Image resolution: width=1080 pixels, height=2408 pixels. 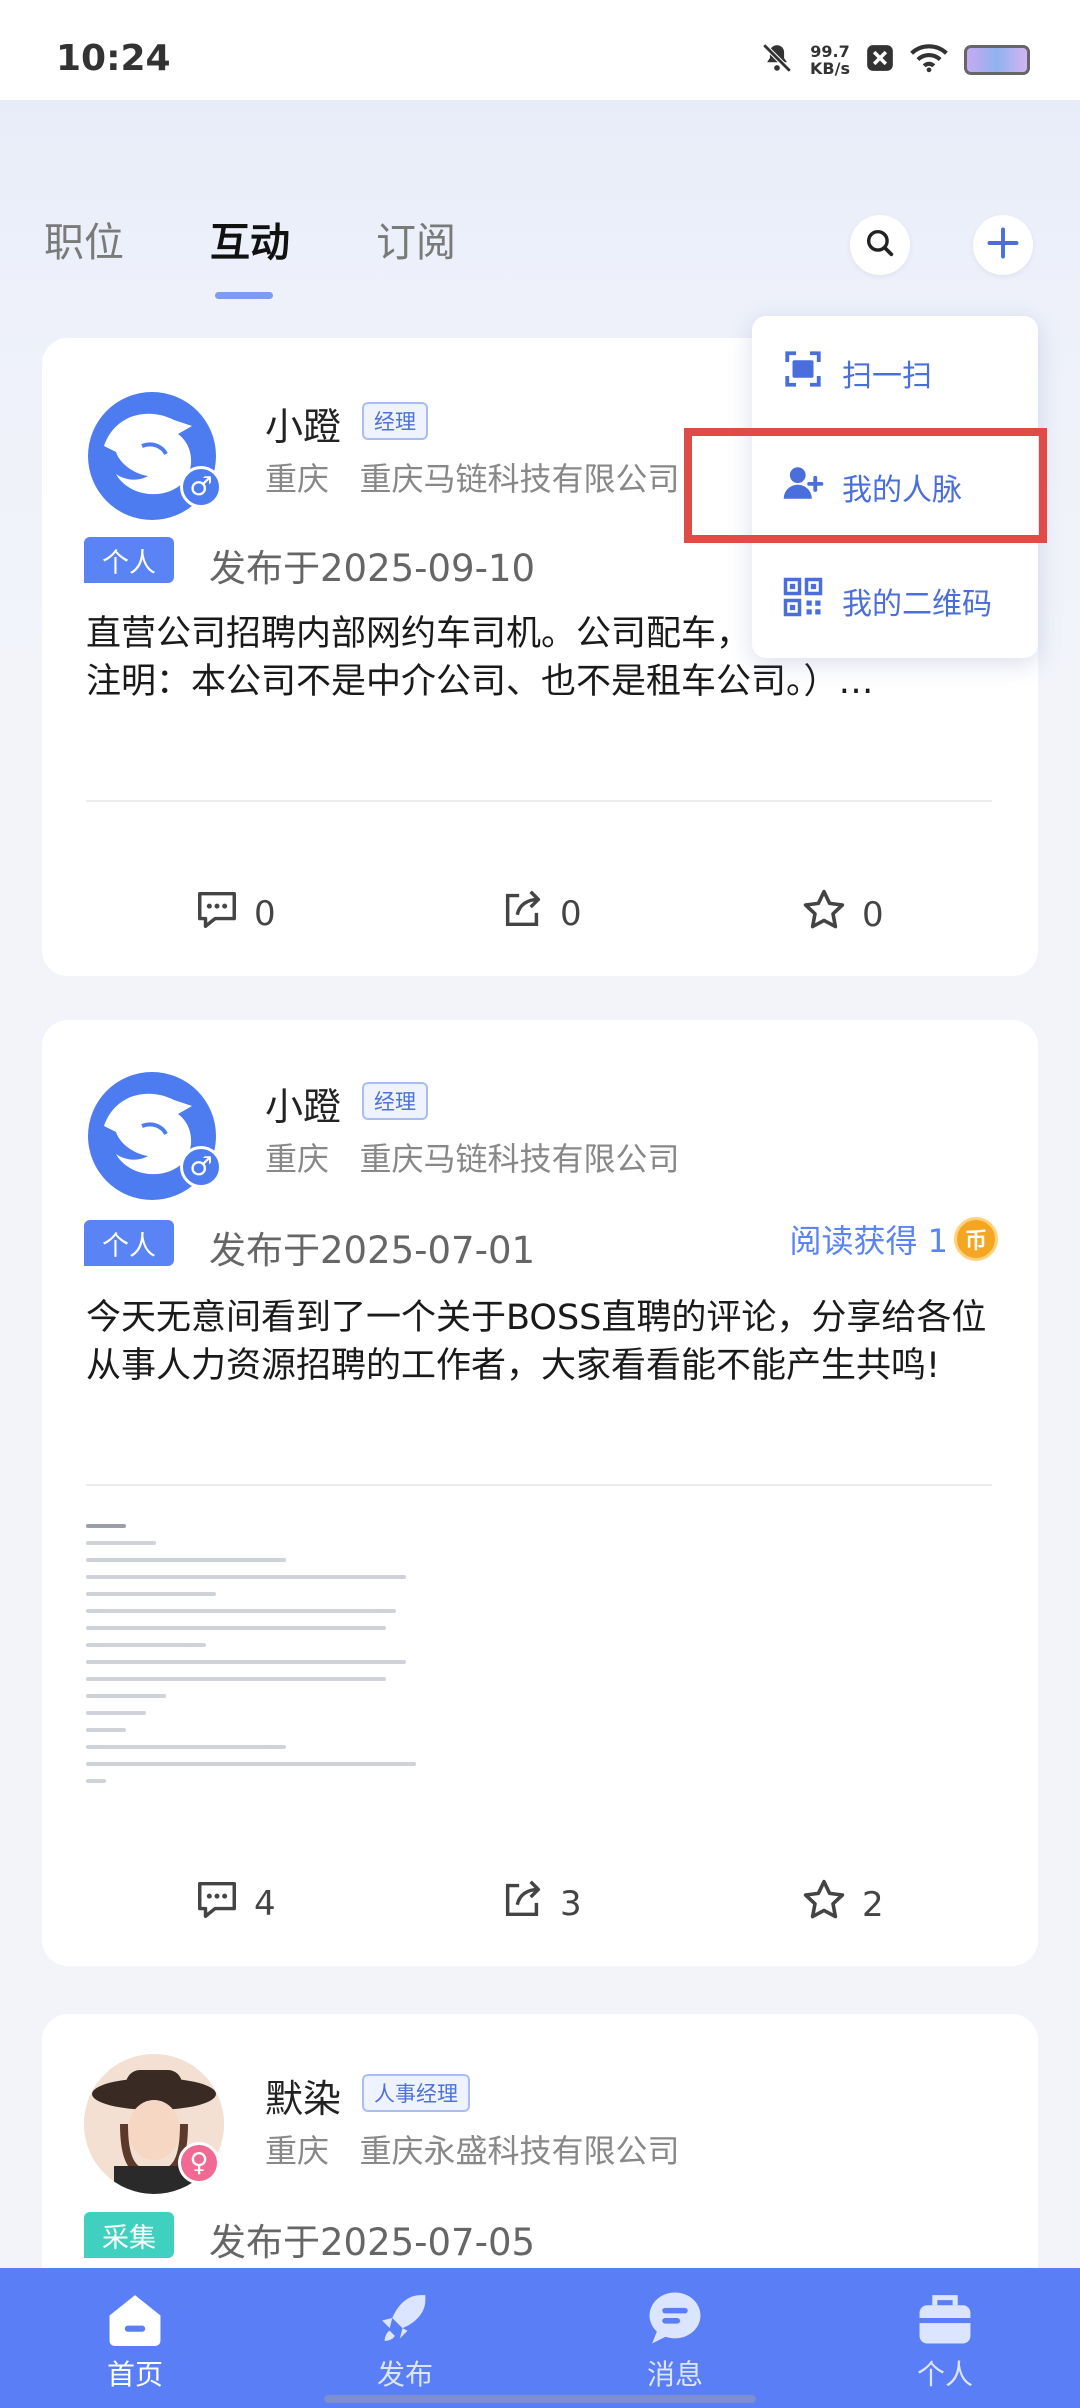 I want to click on nav-item-profile-label: 个人, so click(x=944, y=2374).